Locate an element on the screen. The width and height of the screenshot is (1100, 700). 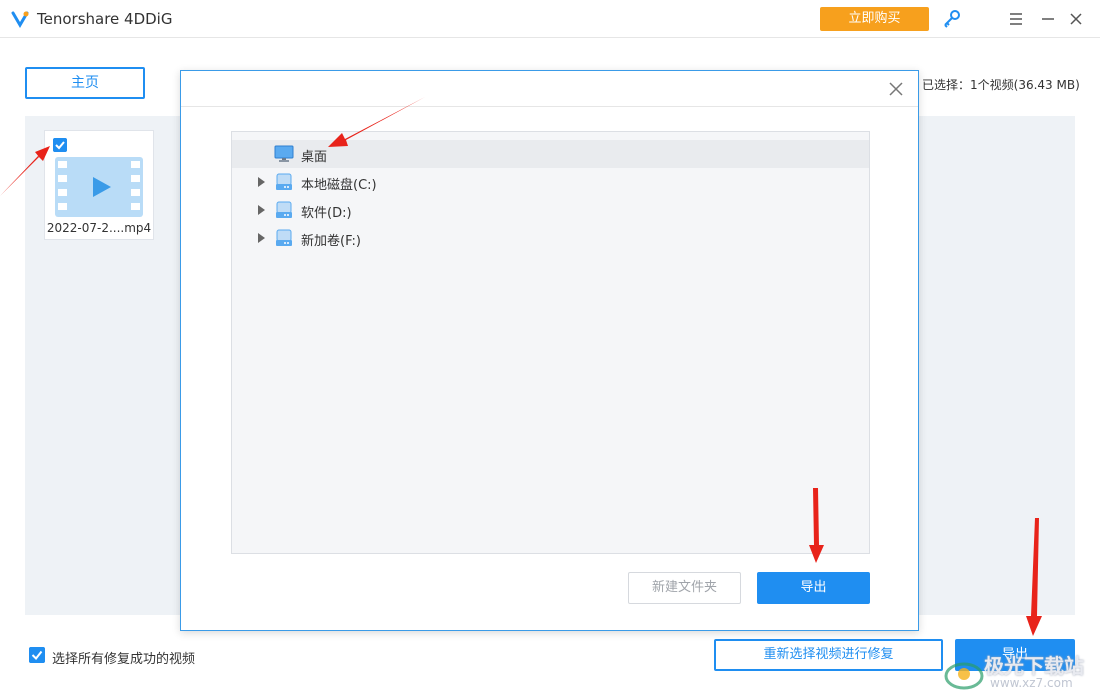
tree-item-label: 桌面 is located at coordinates (314, 157).